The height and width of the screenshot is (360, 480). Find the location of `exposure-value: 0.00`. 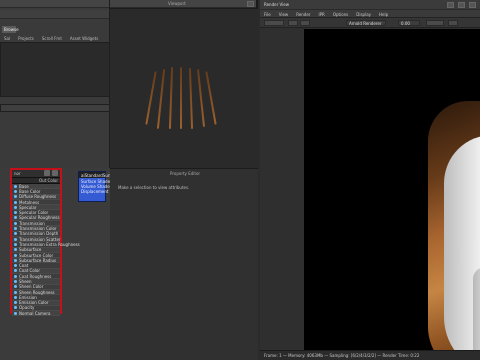

exposure-value: 0.00 is located at coordinates (405, 23).